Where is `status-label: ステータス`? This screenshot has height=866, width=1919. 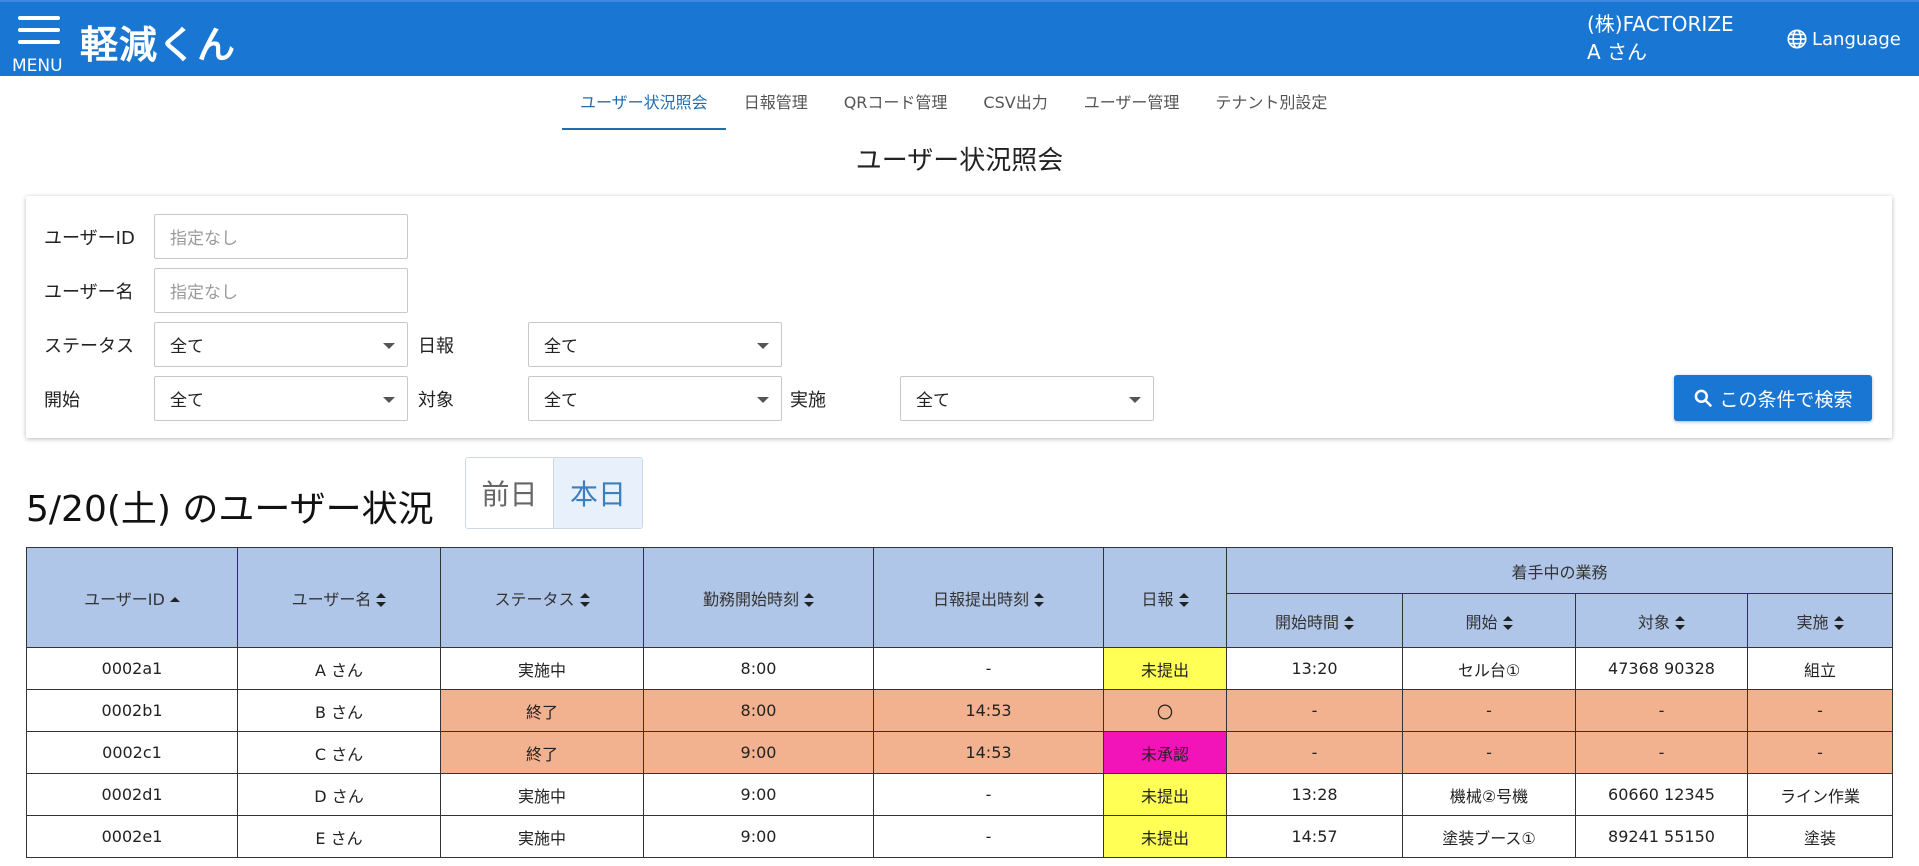 status-label: ステータス is located at coordinates (89, 346).